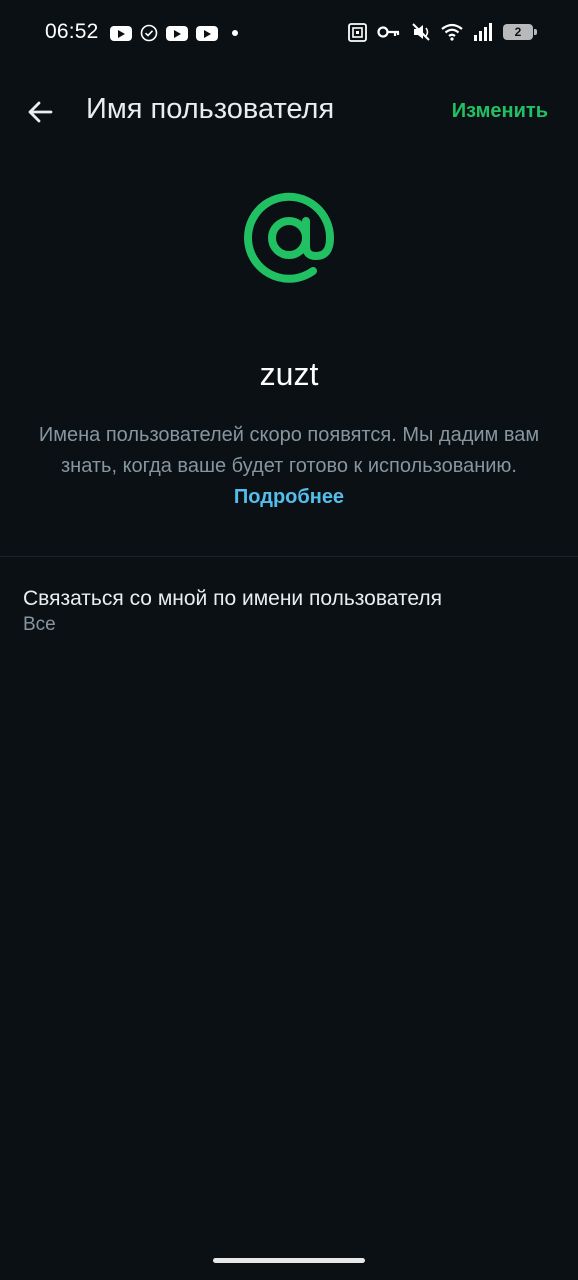 The width and height of the screenshot is (578, 1280). I want to click on app-bar: Имя пользователя Изменить, so click(289, 113).